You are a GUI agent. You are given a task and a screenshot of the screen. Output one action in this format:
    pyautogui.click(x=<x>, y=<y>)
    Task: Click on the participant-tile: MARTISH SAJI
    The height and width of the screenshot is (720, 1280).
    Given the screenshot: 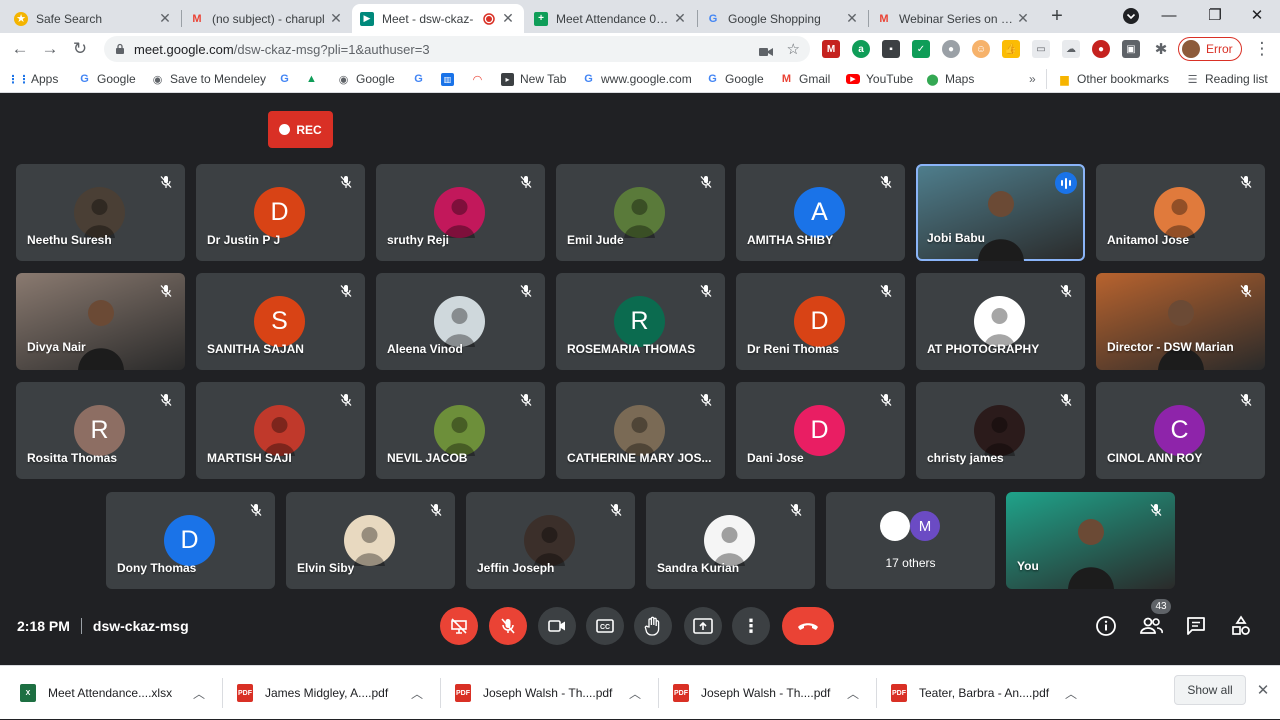 What is the action you would take?
    pyautogui.click(x=280, y=430)
    